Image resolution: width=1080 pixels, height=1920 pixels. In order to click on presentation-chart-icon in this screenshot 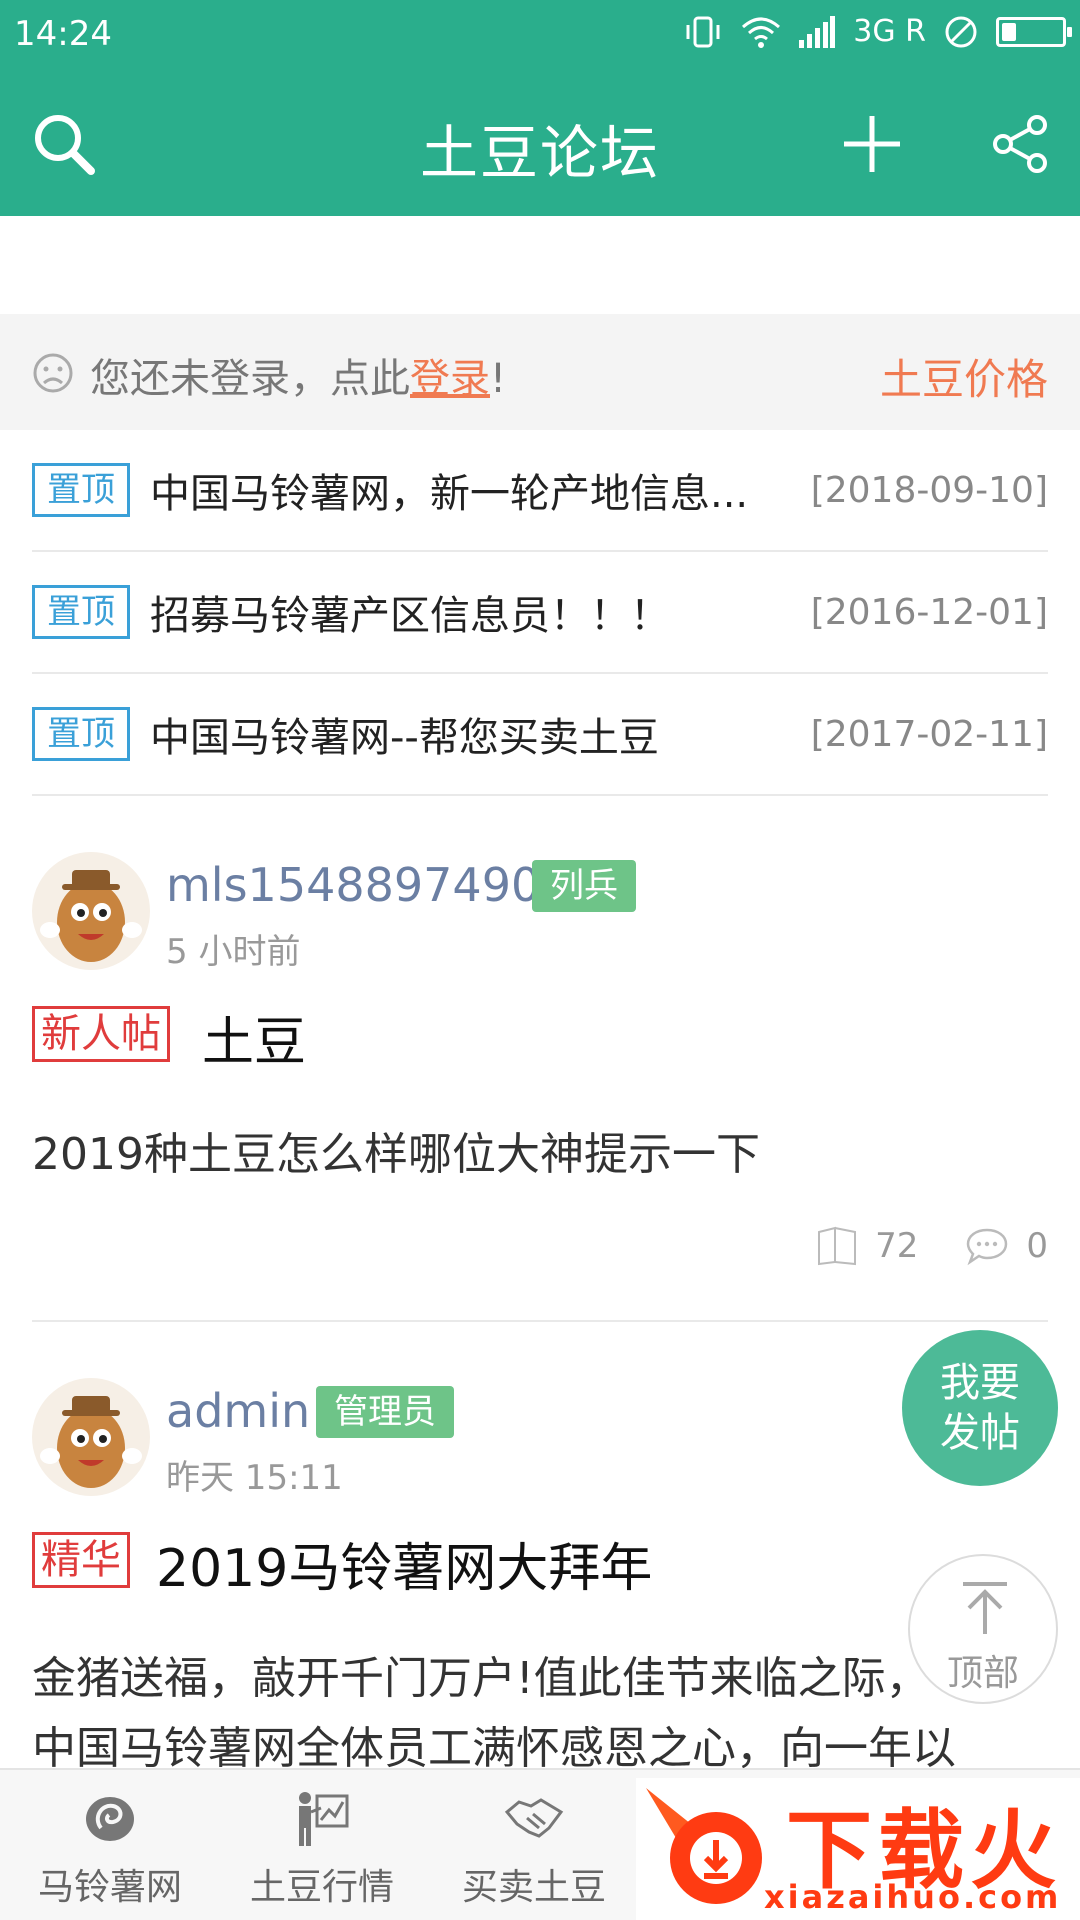, I will do `click(324, 1819)`.